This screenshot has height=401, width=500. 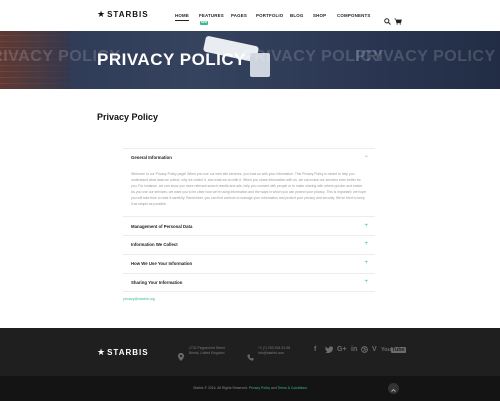 I want to click on accordion-title: Sharing Your Information, so click(x=157, y=282).